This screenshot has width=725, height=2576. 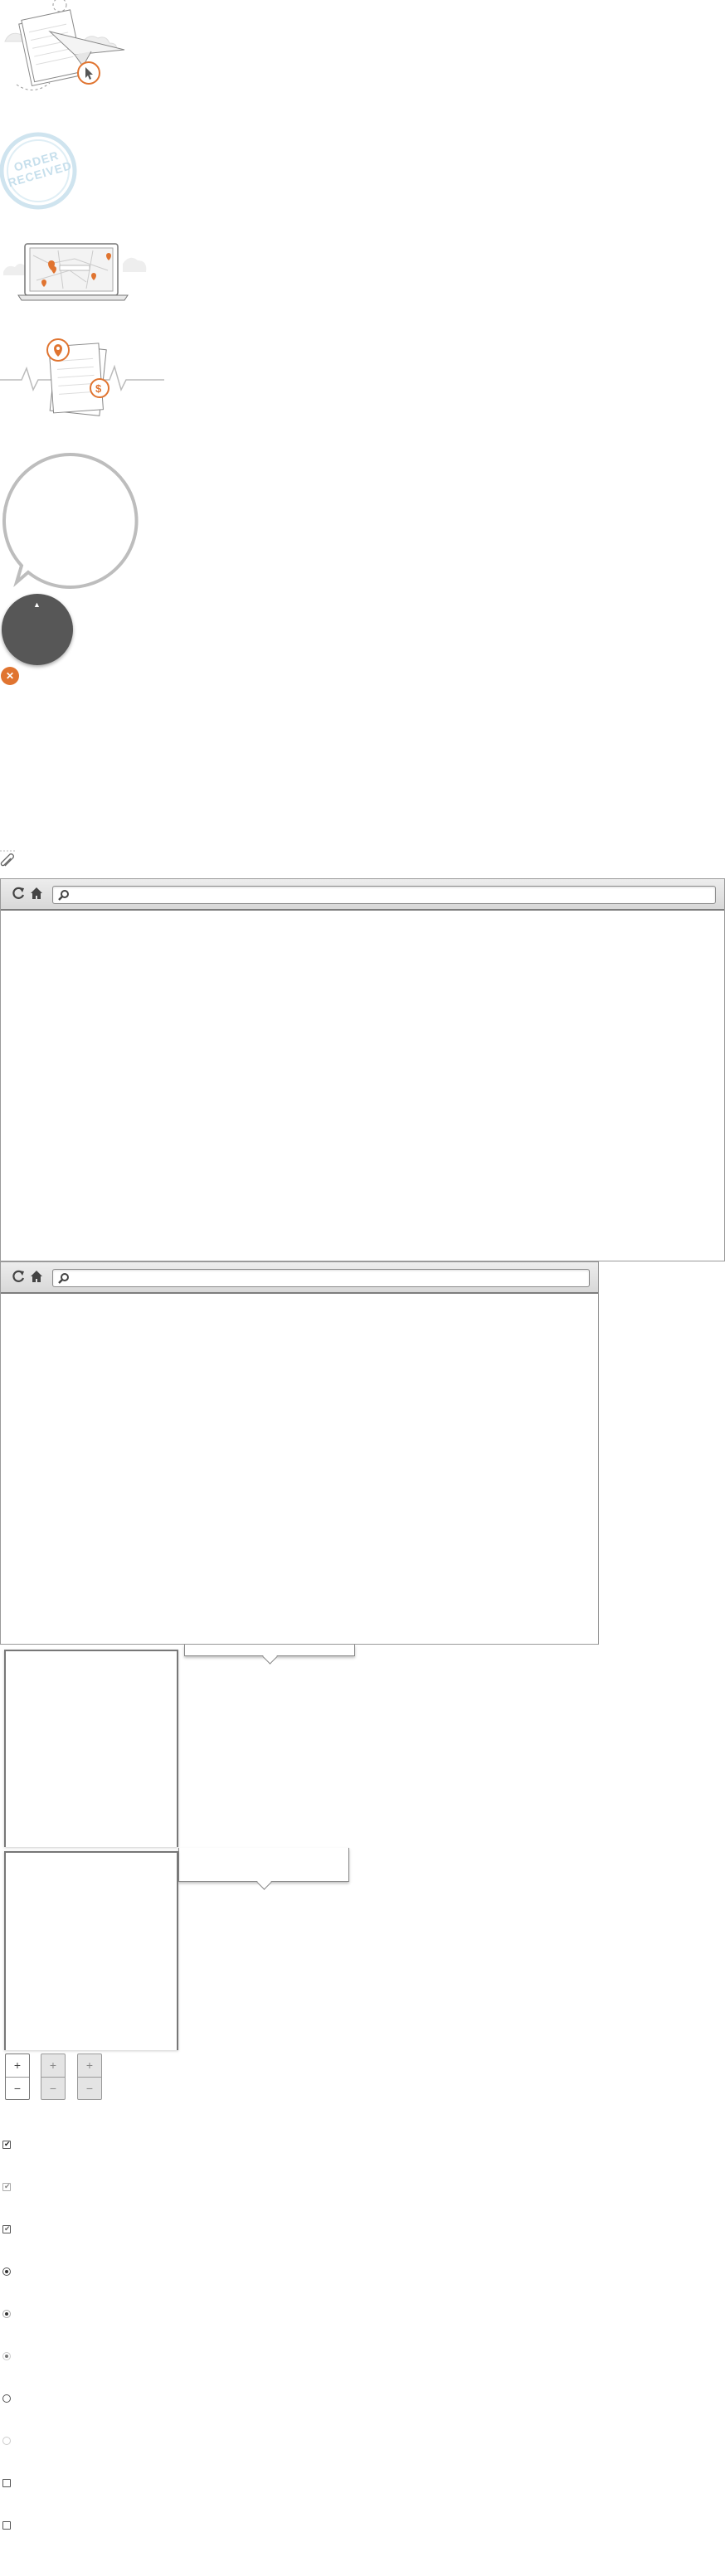 I want to click on checkbox-checked-outline: ✔, so click(x=6, y=2228).